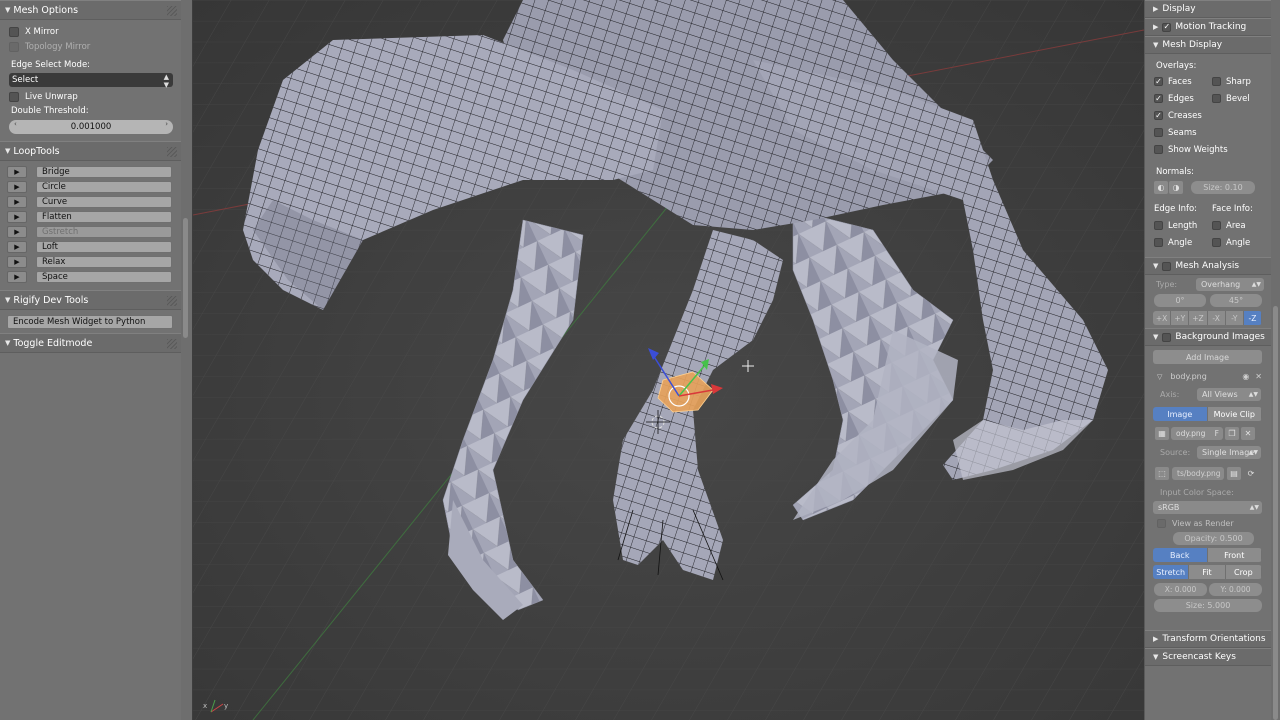  What do you see at coordinates (91, 81) in the screenshot?
I see `edge-select-mode-dropdown: Select ▲ ▼` at bounding box center [91, 81].